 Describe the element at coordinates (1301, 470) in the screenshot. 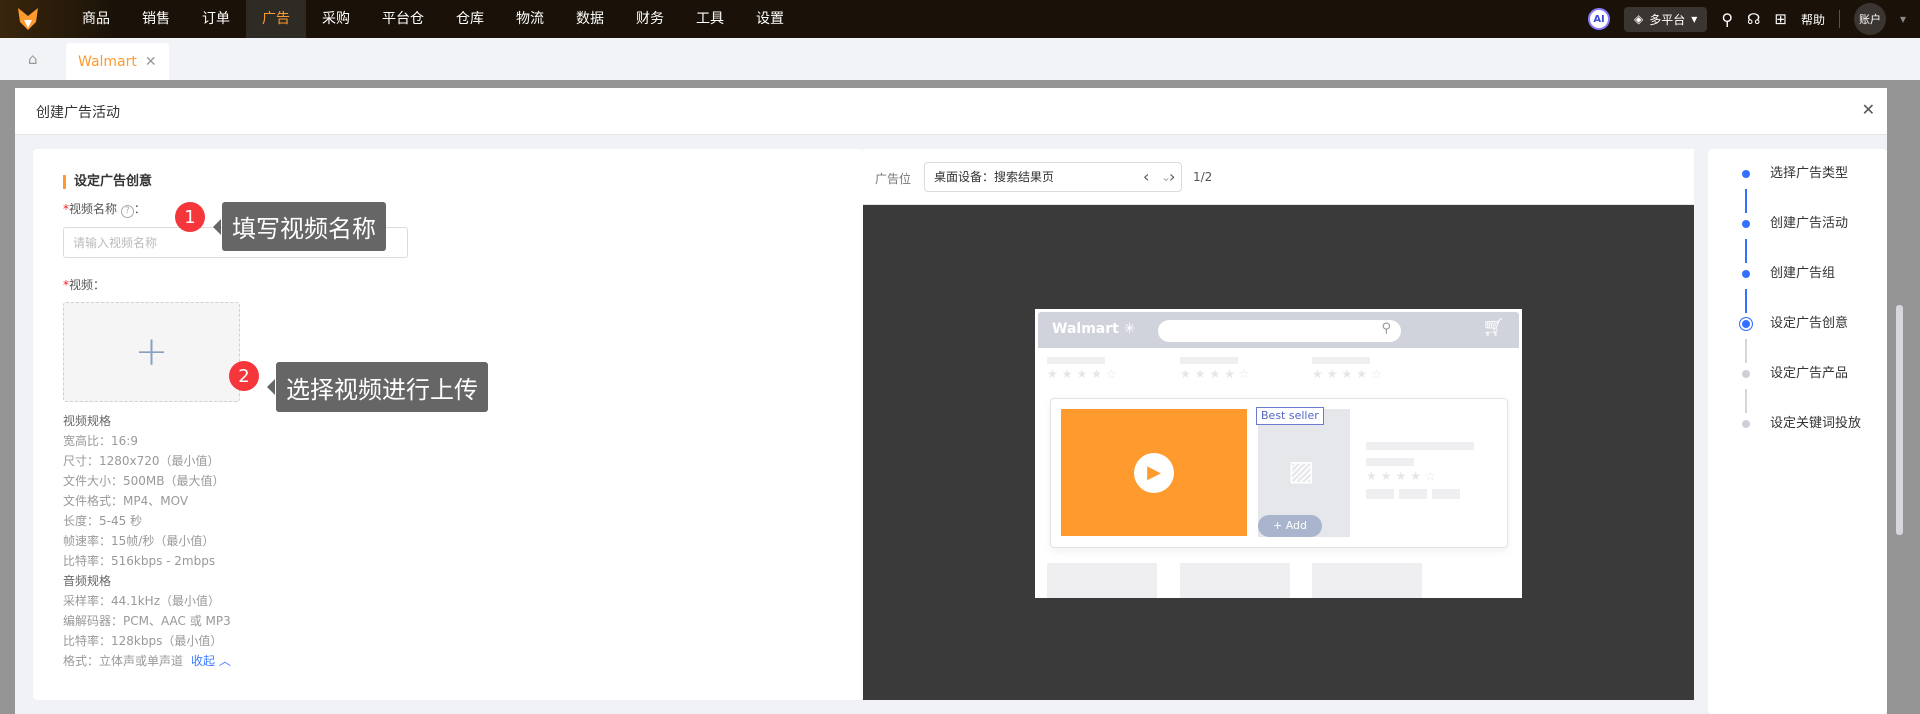

I see `image-icon: ▨` at that location.